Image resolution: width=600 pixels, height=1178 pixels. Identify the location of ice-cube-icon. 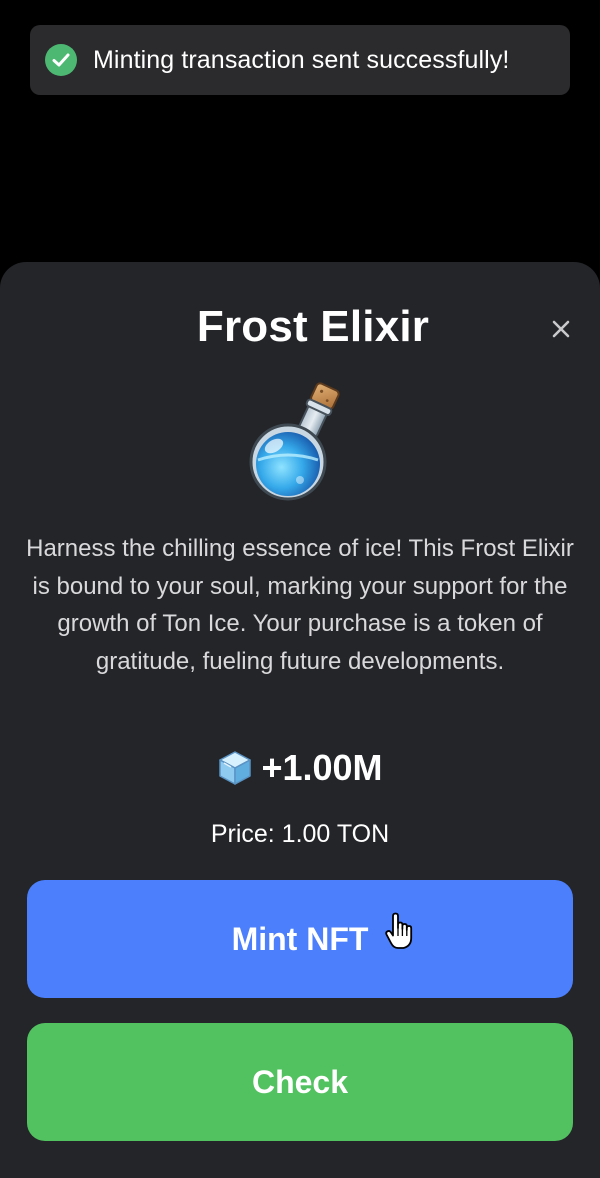
(235, 768).